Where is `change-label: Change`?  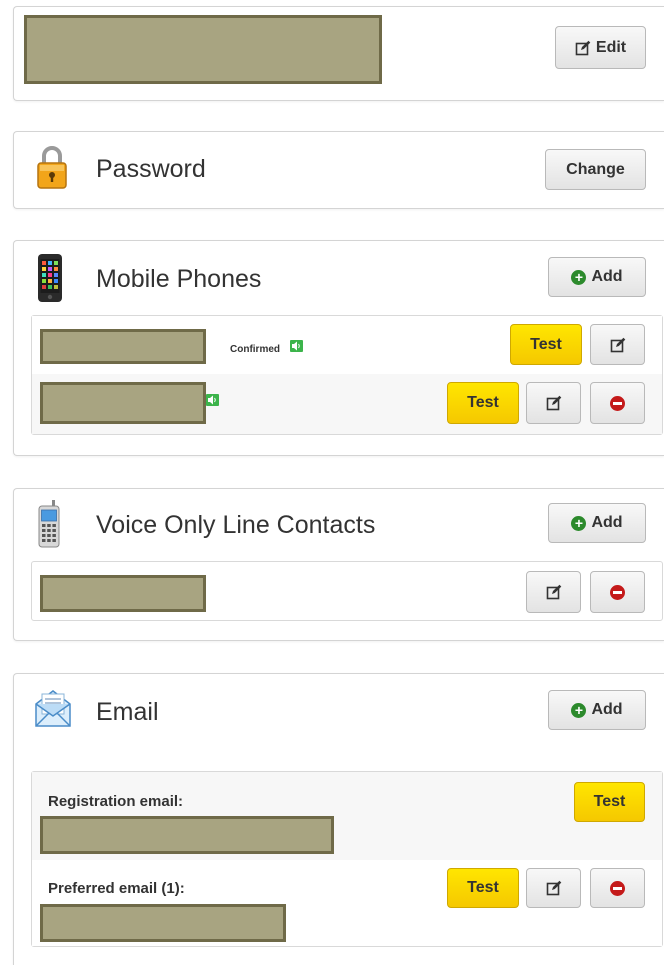
change-label: Change is located at coordinates (595, 169).